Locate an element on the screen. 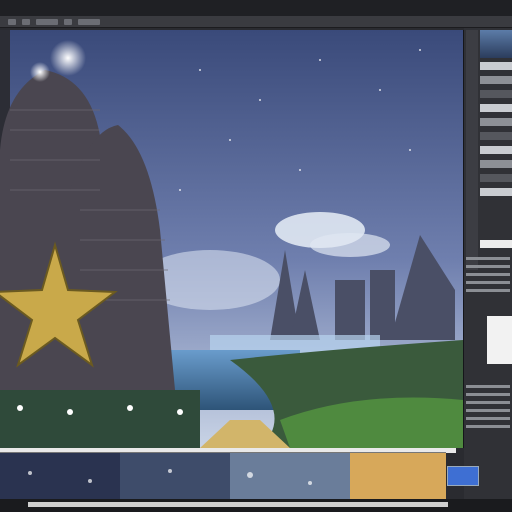  zoom-tool-icon is located at coordinates (47, 21).